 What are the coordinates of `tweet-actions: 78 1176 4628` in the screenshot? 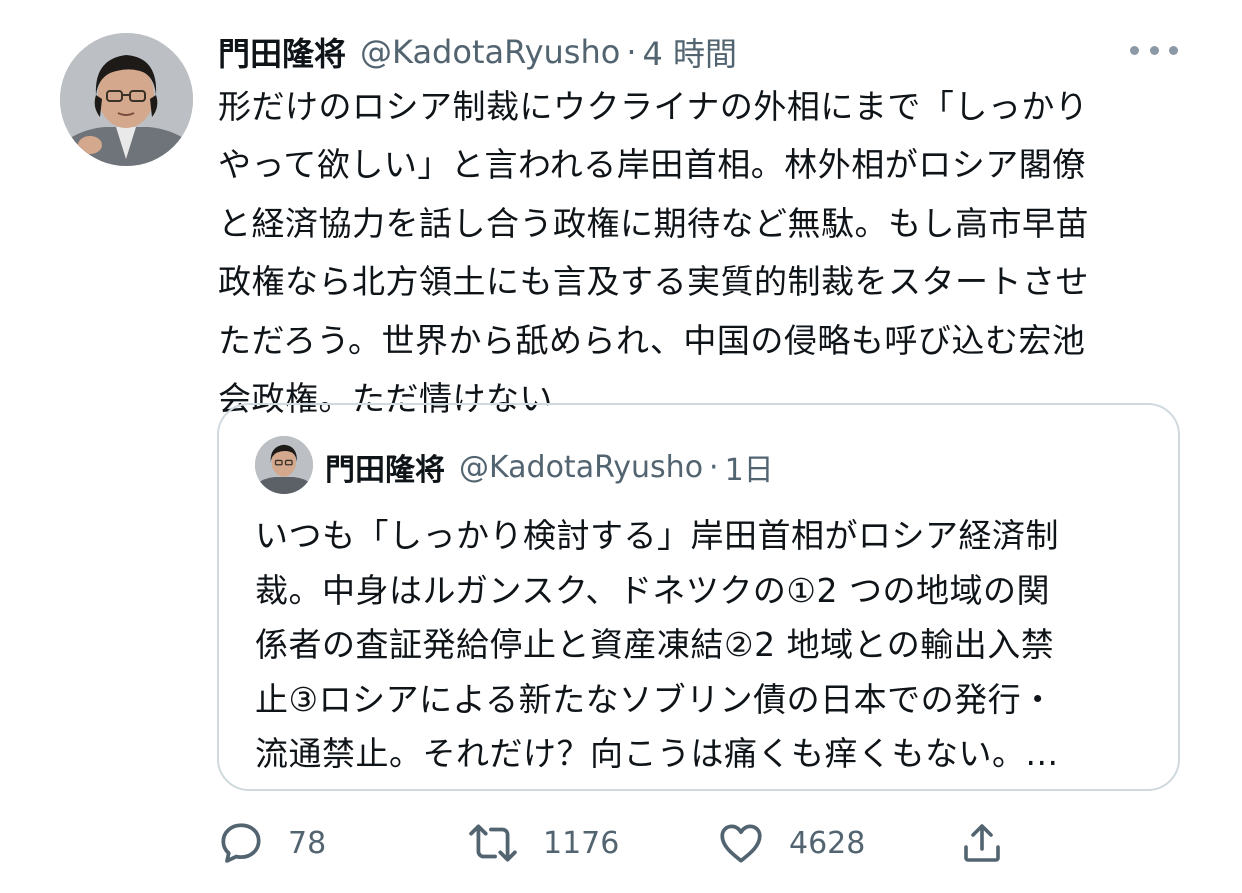 It's located at (621, 845).